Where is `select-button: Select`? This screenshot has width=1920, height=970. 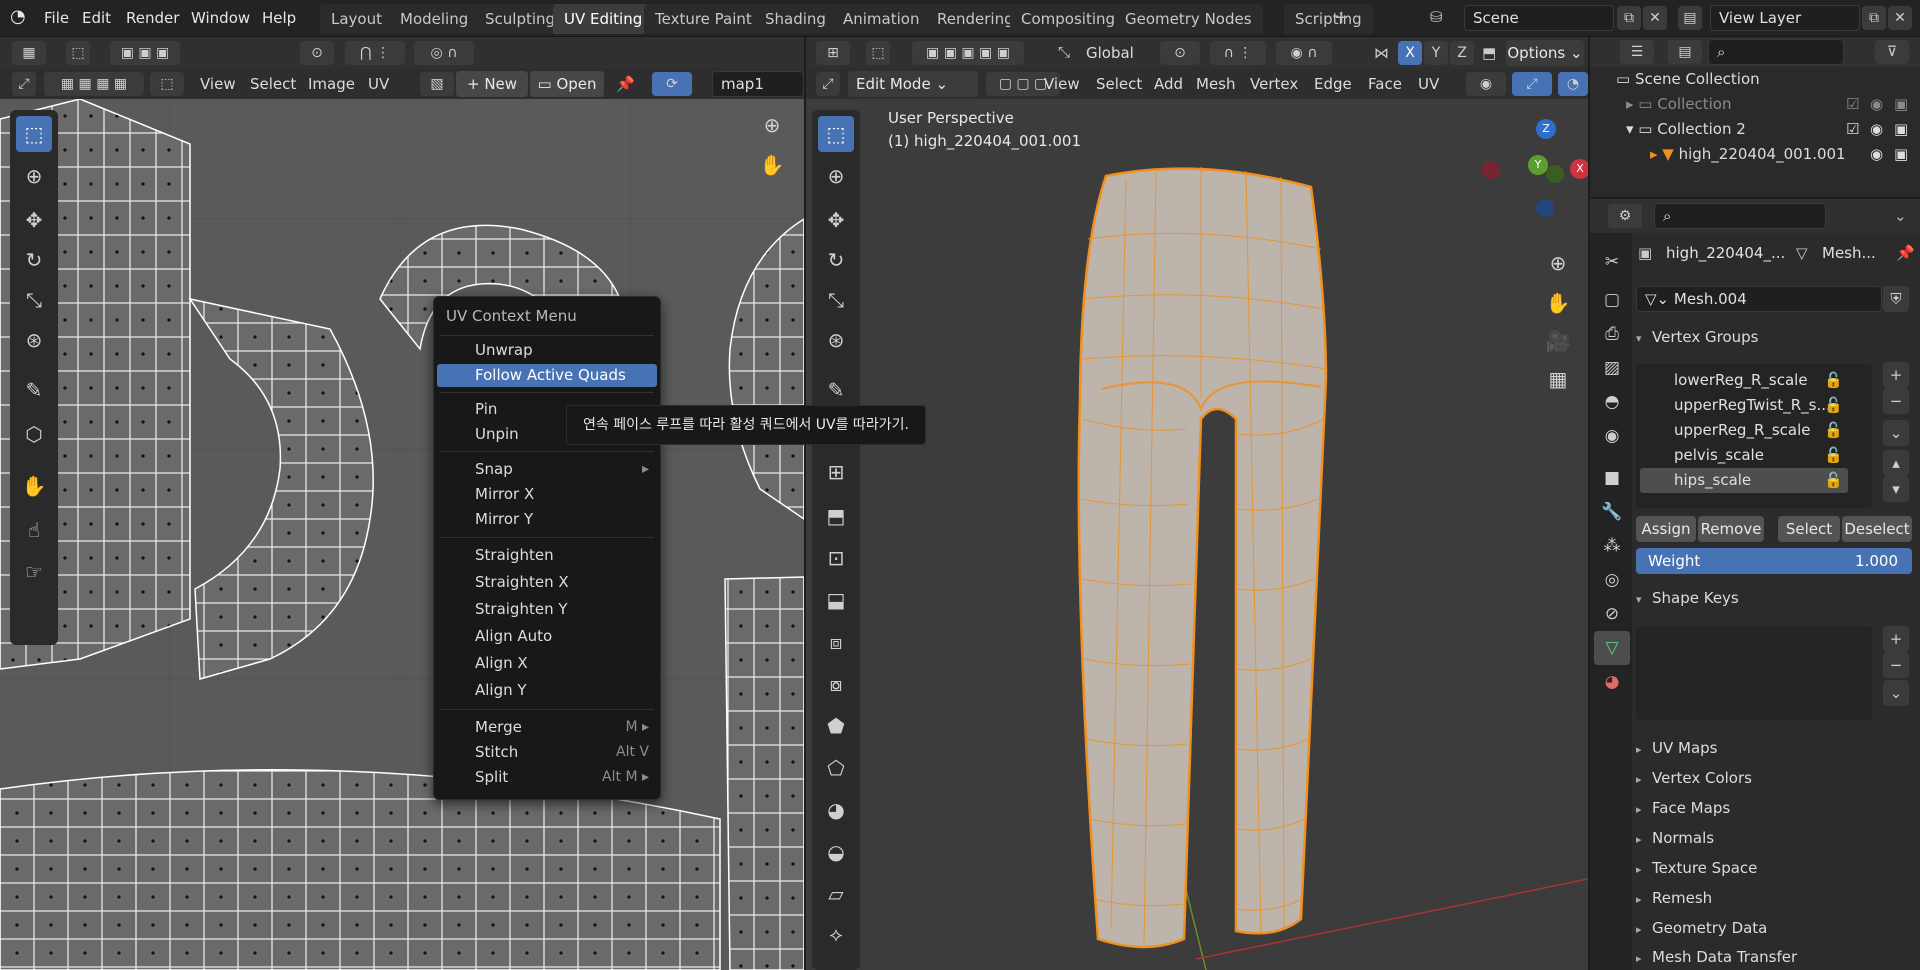
select-button: Select is located at coordinates (1809, 529).